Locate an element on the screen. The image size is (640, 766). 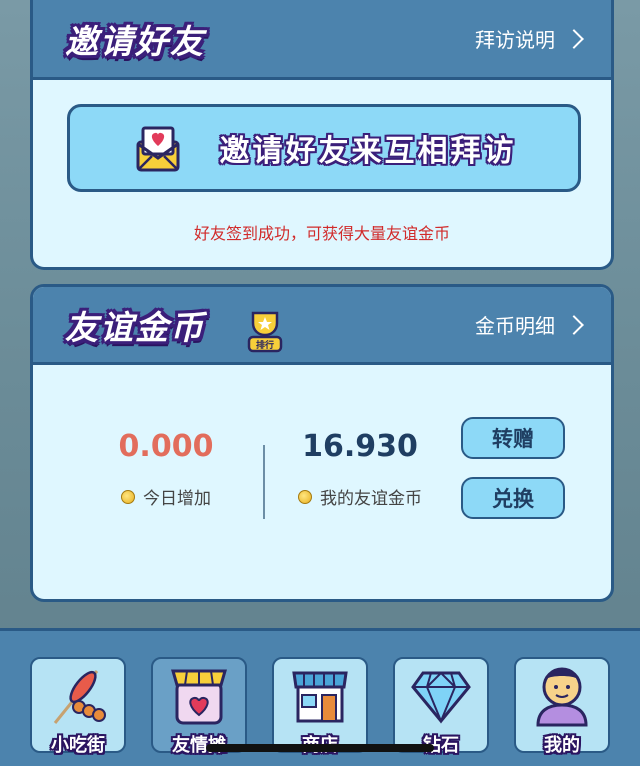
today-increase-value: 0.000 is located at coordinates (166, 446).